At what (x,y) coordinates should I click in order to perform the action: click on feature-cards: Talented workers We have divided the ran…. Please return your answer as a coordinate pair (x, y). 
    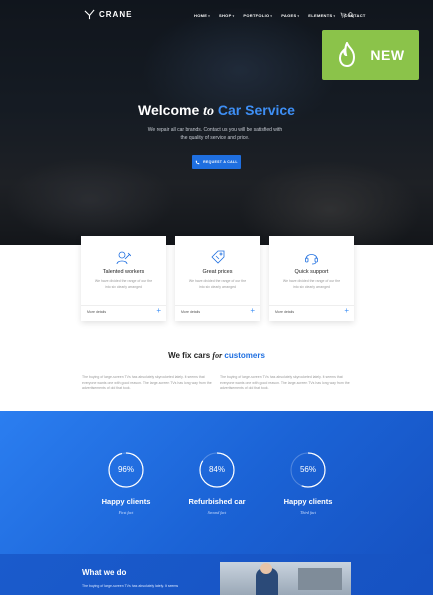
    Looking at the image, I should click on (217, 278).